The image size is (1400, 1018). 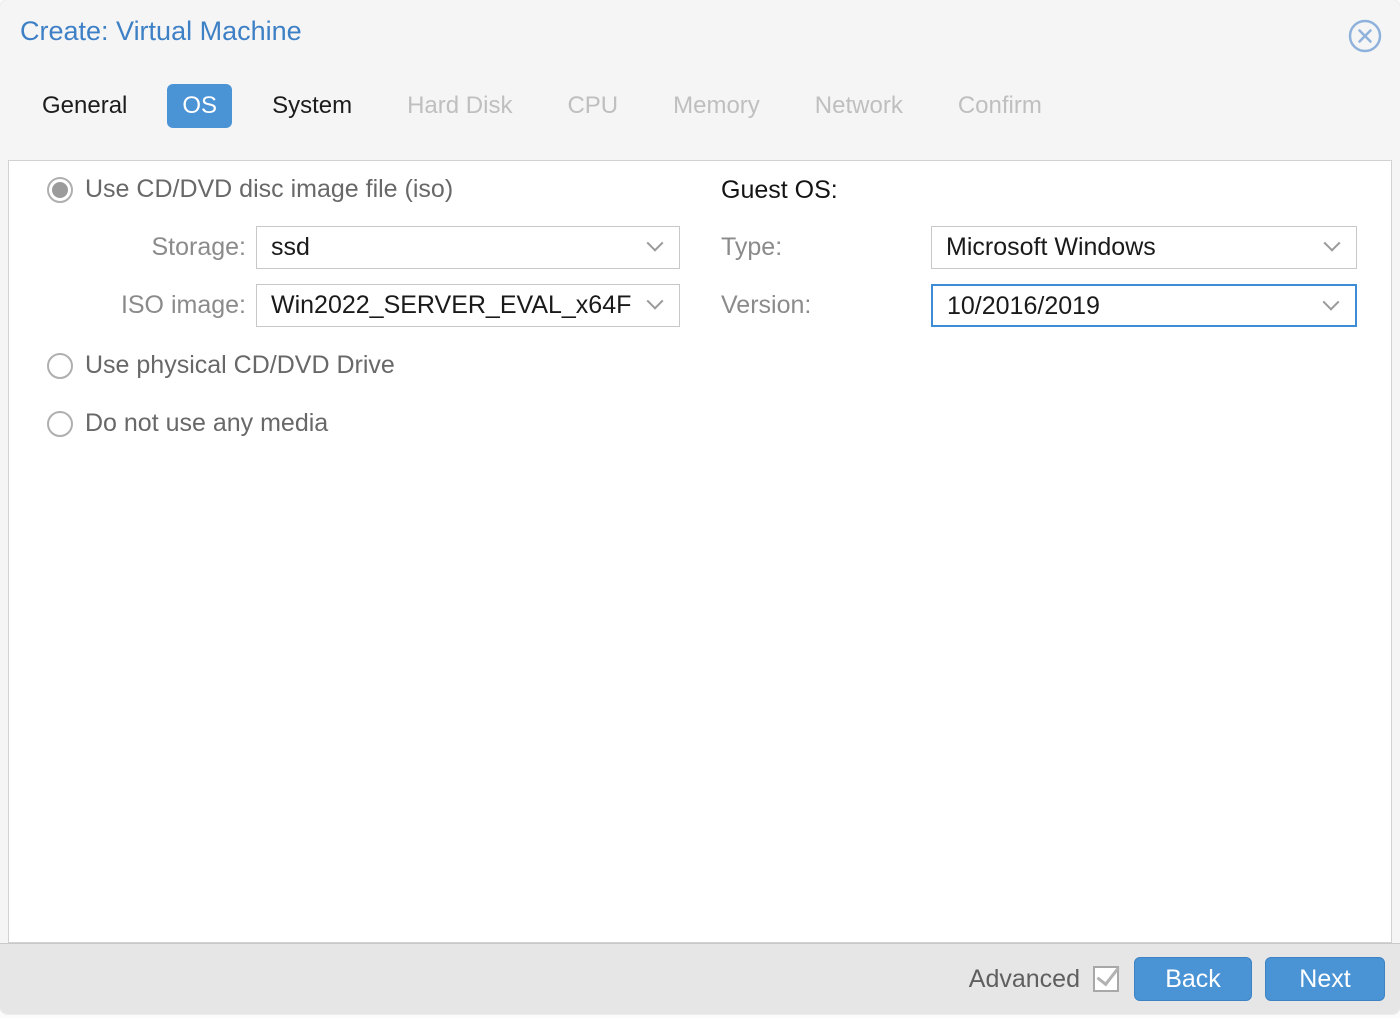 I want to click on close-button, so click(x=1365, y=36).